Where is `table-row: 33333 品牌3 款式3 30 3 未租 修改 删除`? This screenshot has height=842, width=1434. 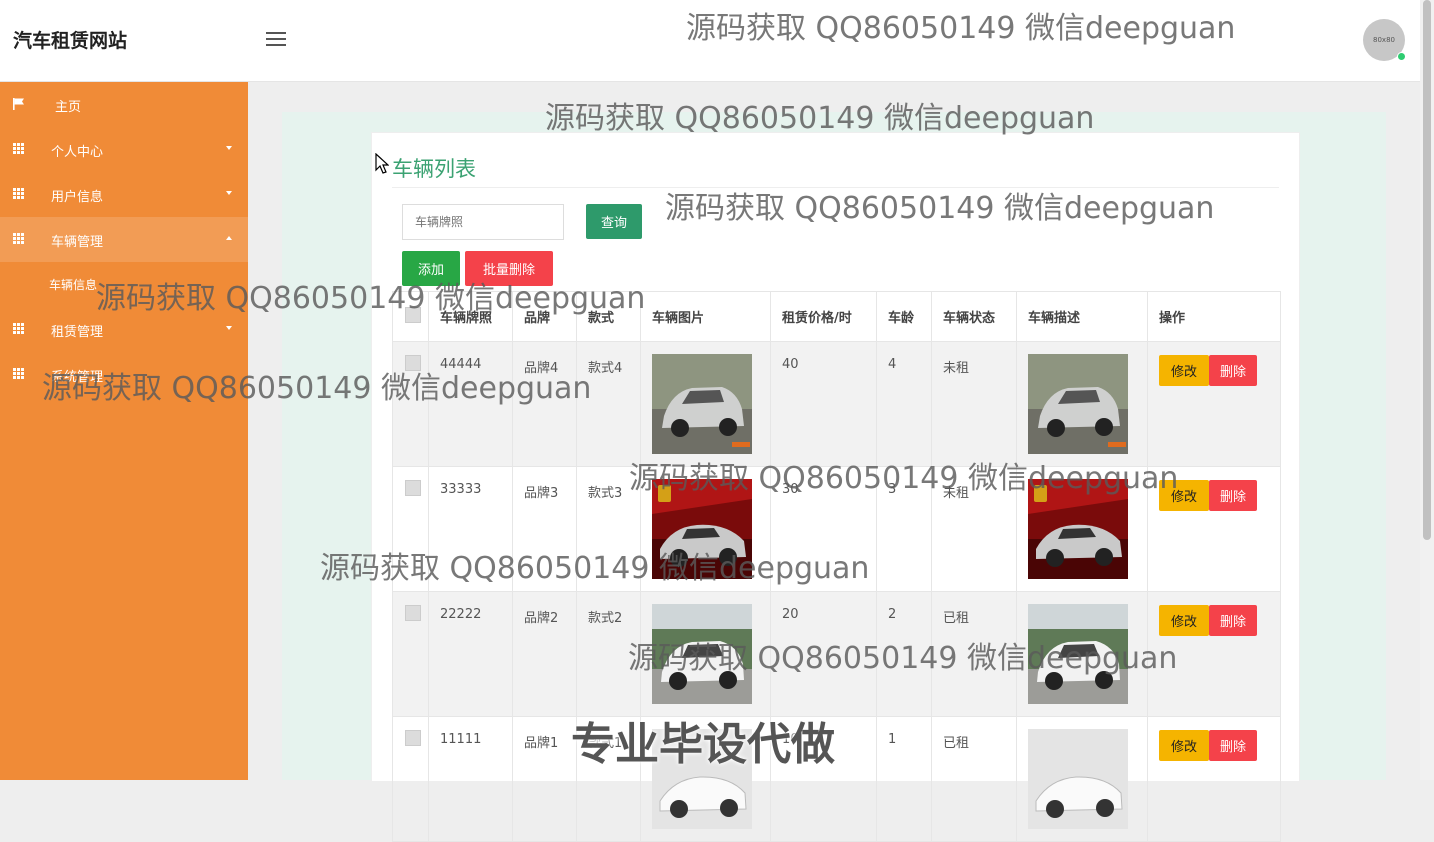 table-row: 33333 品牌3 款式3 30 3 未租 修改 删除 is located at coordinates (836, 529).